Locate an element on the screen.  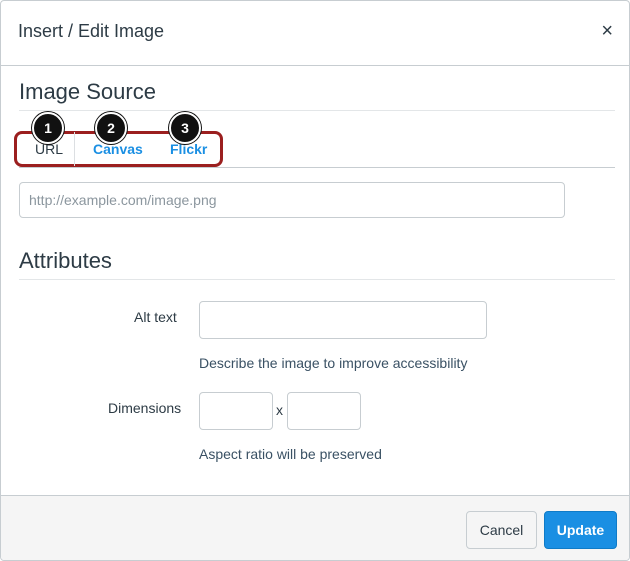
tab-canvas: Canvas is located at coordinates (118, 149).